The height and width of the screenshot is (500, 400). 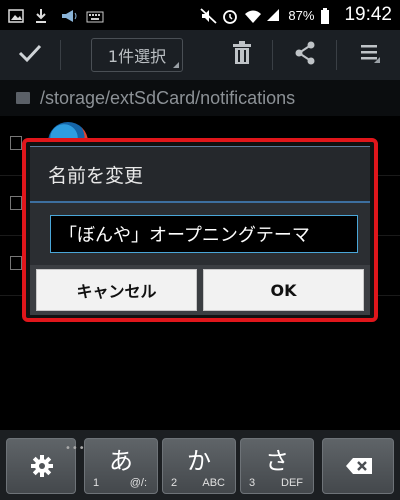 What do you see at coordinates (200, 55) in the screenshot?
I see `action-bar: 1件選択` at bounding box center [200, 55].